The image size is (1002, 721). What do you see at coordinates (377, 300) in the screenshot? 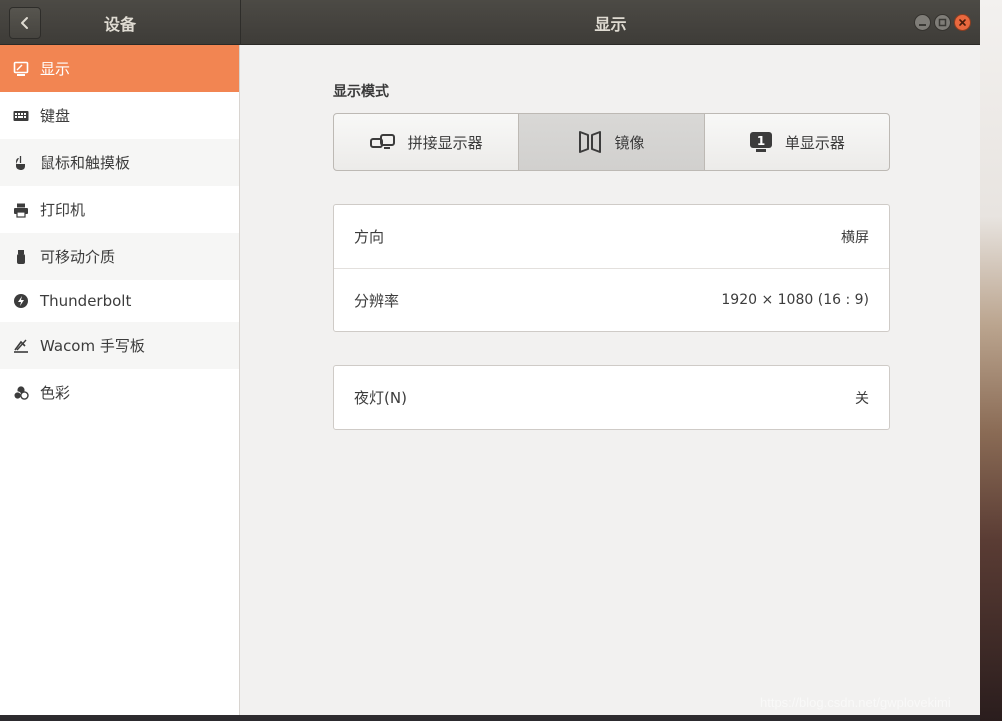
I see `resolution-label: 分辨率` at bounding box center [377, 300].